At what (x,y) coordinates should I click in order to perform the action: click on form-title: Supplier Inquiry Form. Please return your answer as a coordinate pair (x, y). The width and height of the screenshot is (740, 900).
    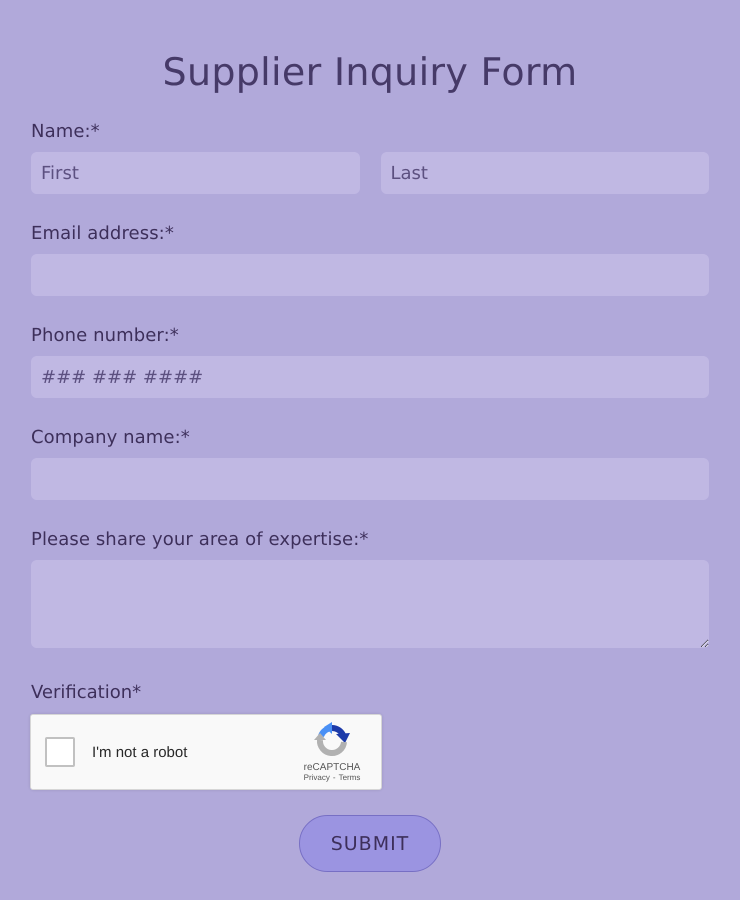
    Looking at the image, I should click on (370, 72).